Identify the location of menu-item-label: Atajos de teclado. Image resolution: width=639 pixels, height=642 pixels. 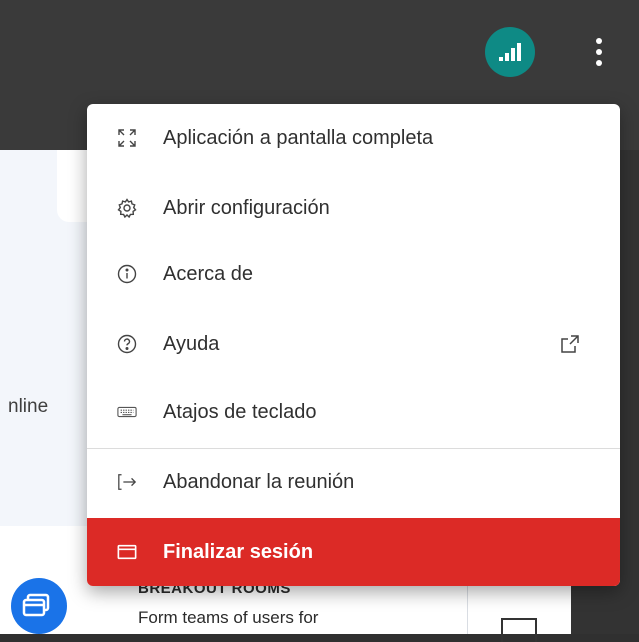
(240, 411).